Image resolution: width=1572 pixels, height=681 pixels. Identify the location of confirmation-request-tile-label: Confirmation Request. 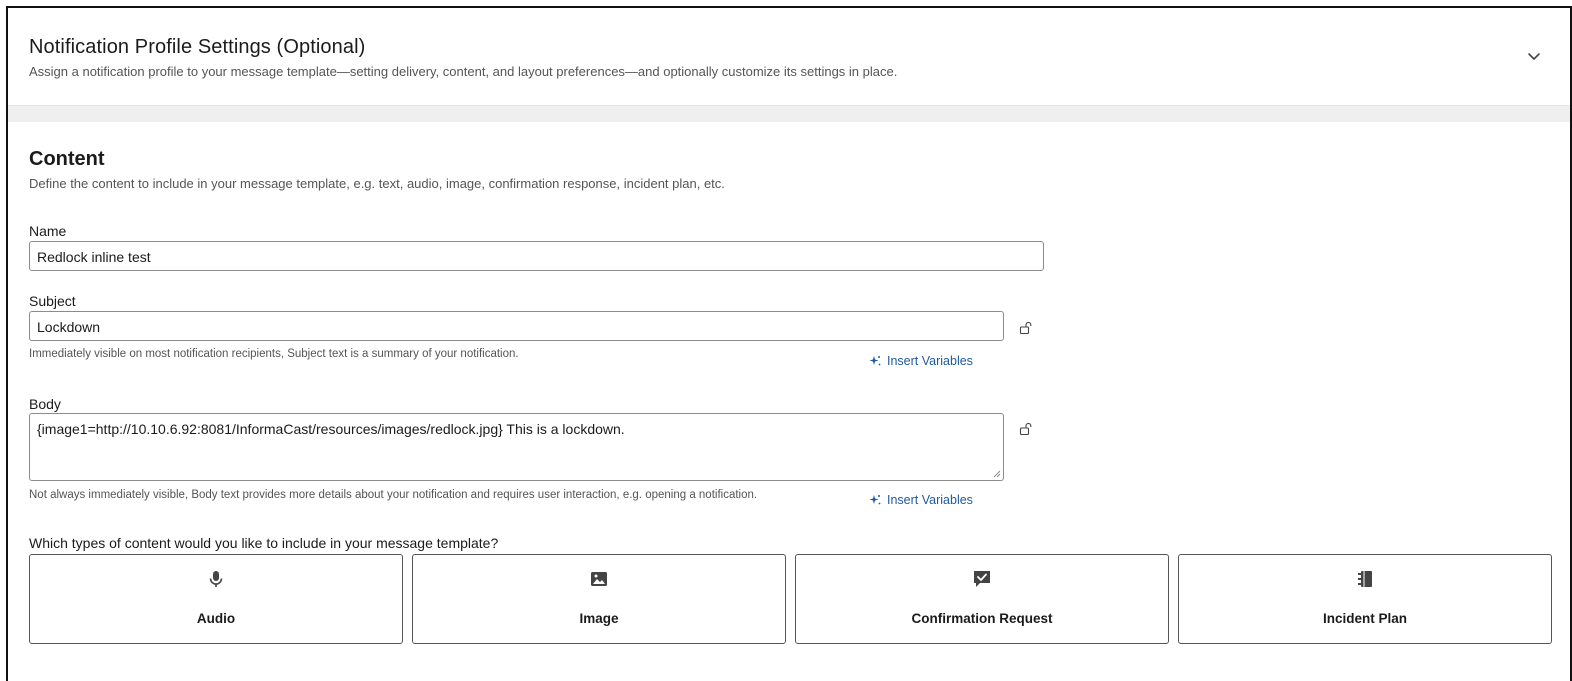
(982, 618).